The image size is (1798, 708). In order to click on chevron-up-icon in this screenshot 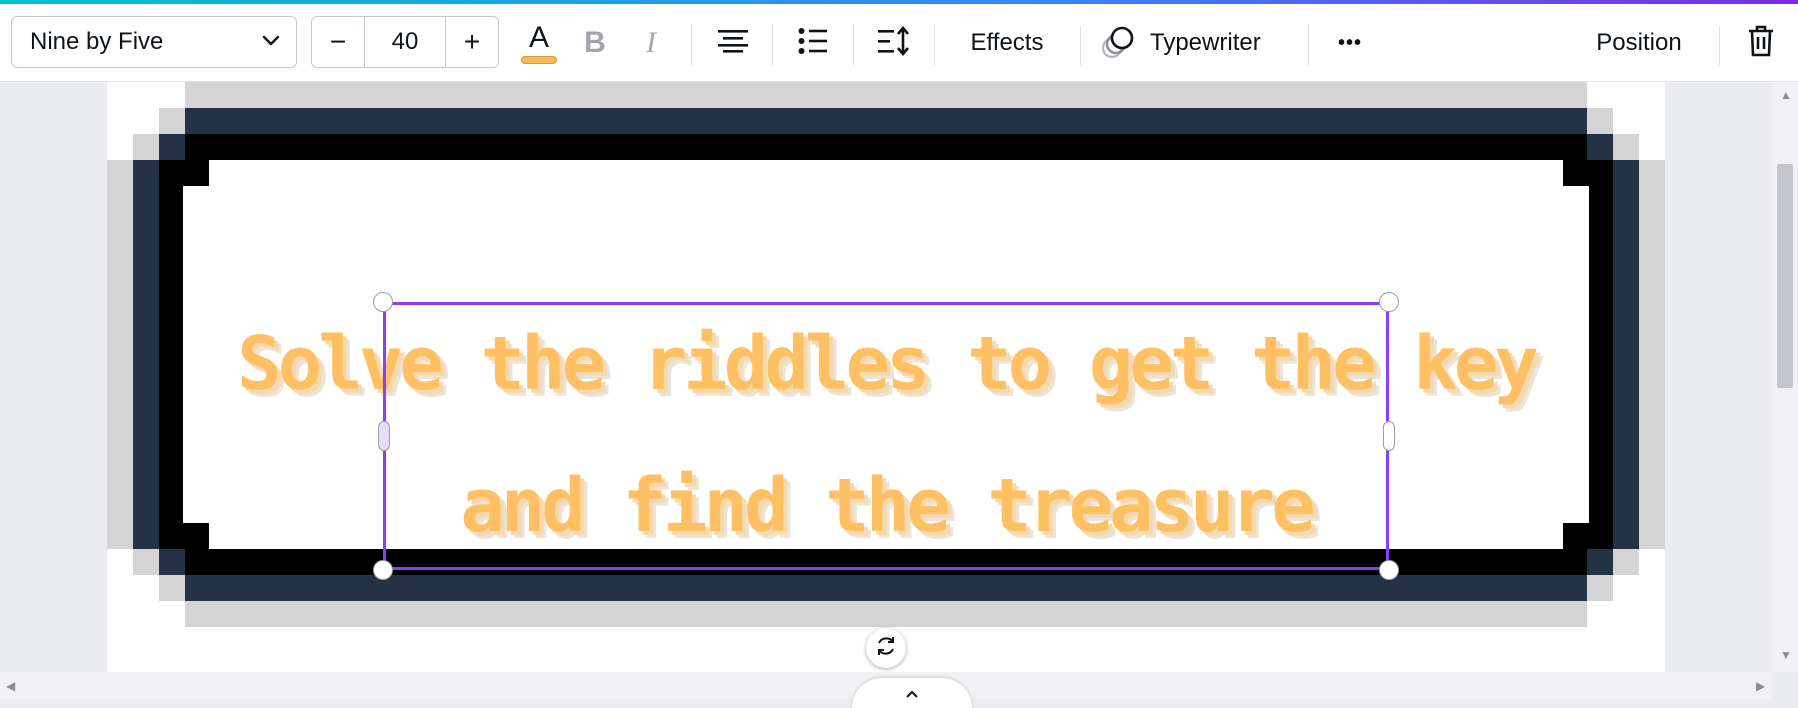, I will do `click(912, 697)`.